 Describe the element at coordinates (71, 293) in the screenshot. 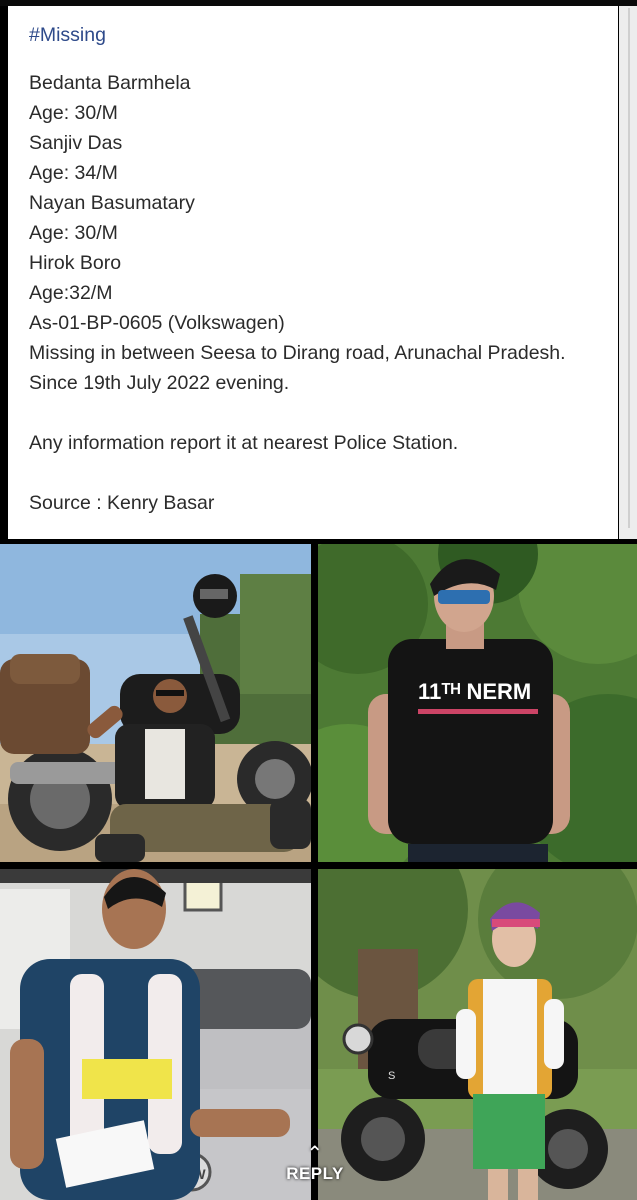

I see `person-4-age: Age:32/M` at that location.